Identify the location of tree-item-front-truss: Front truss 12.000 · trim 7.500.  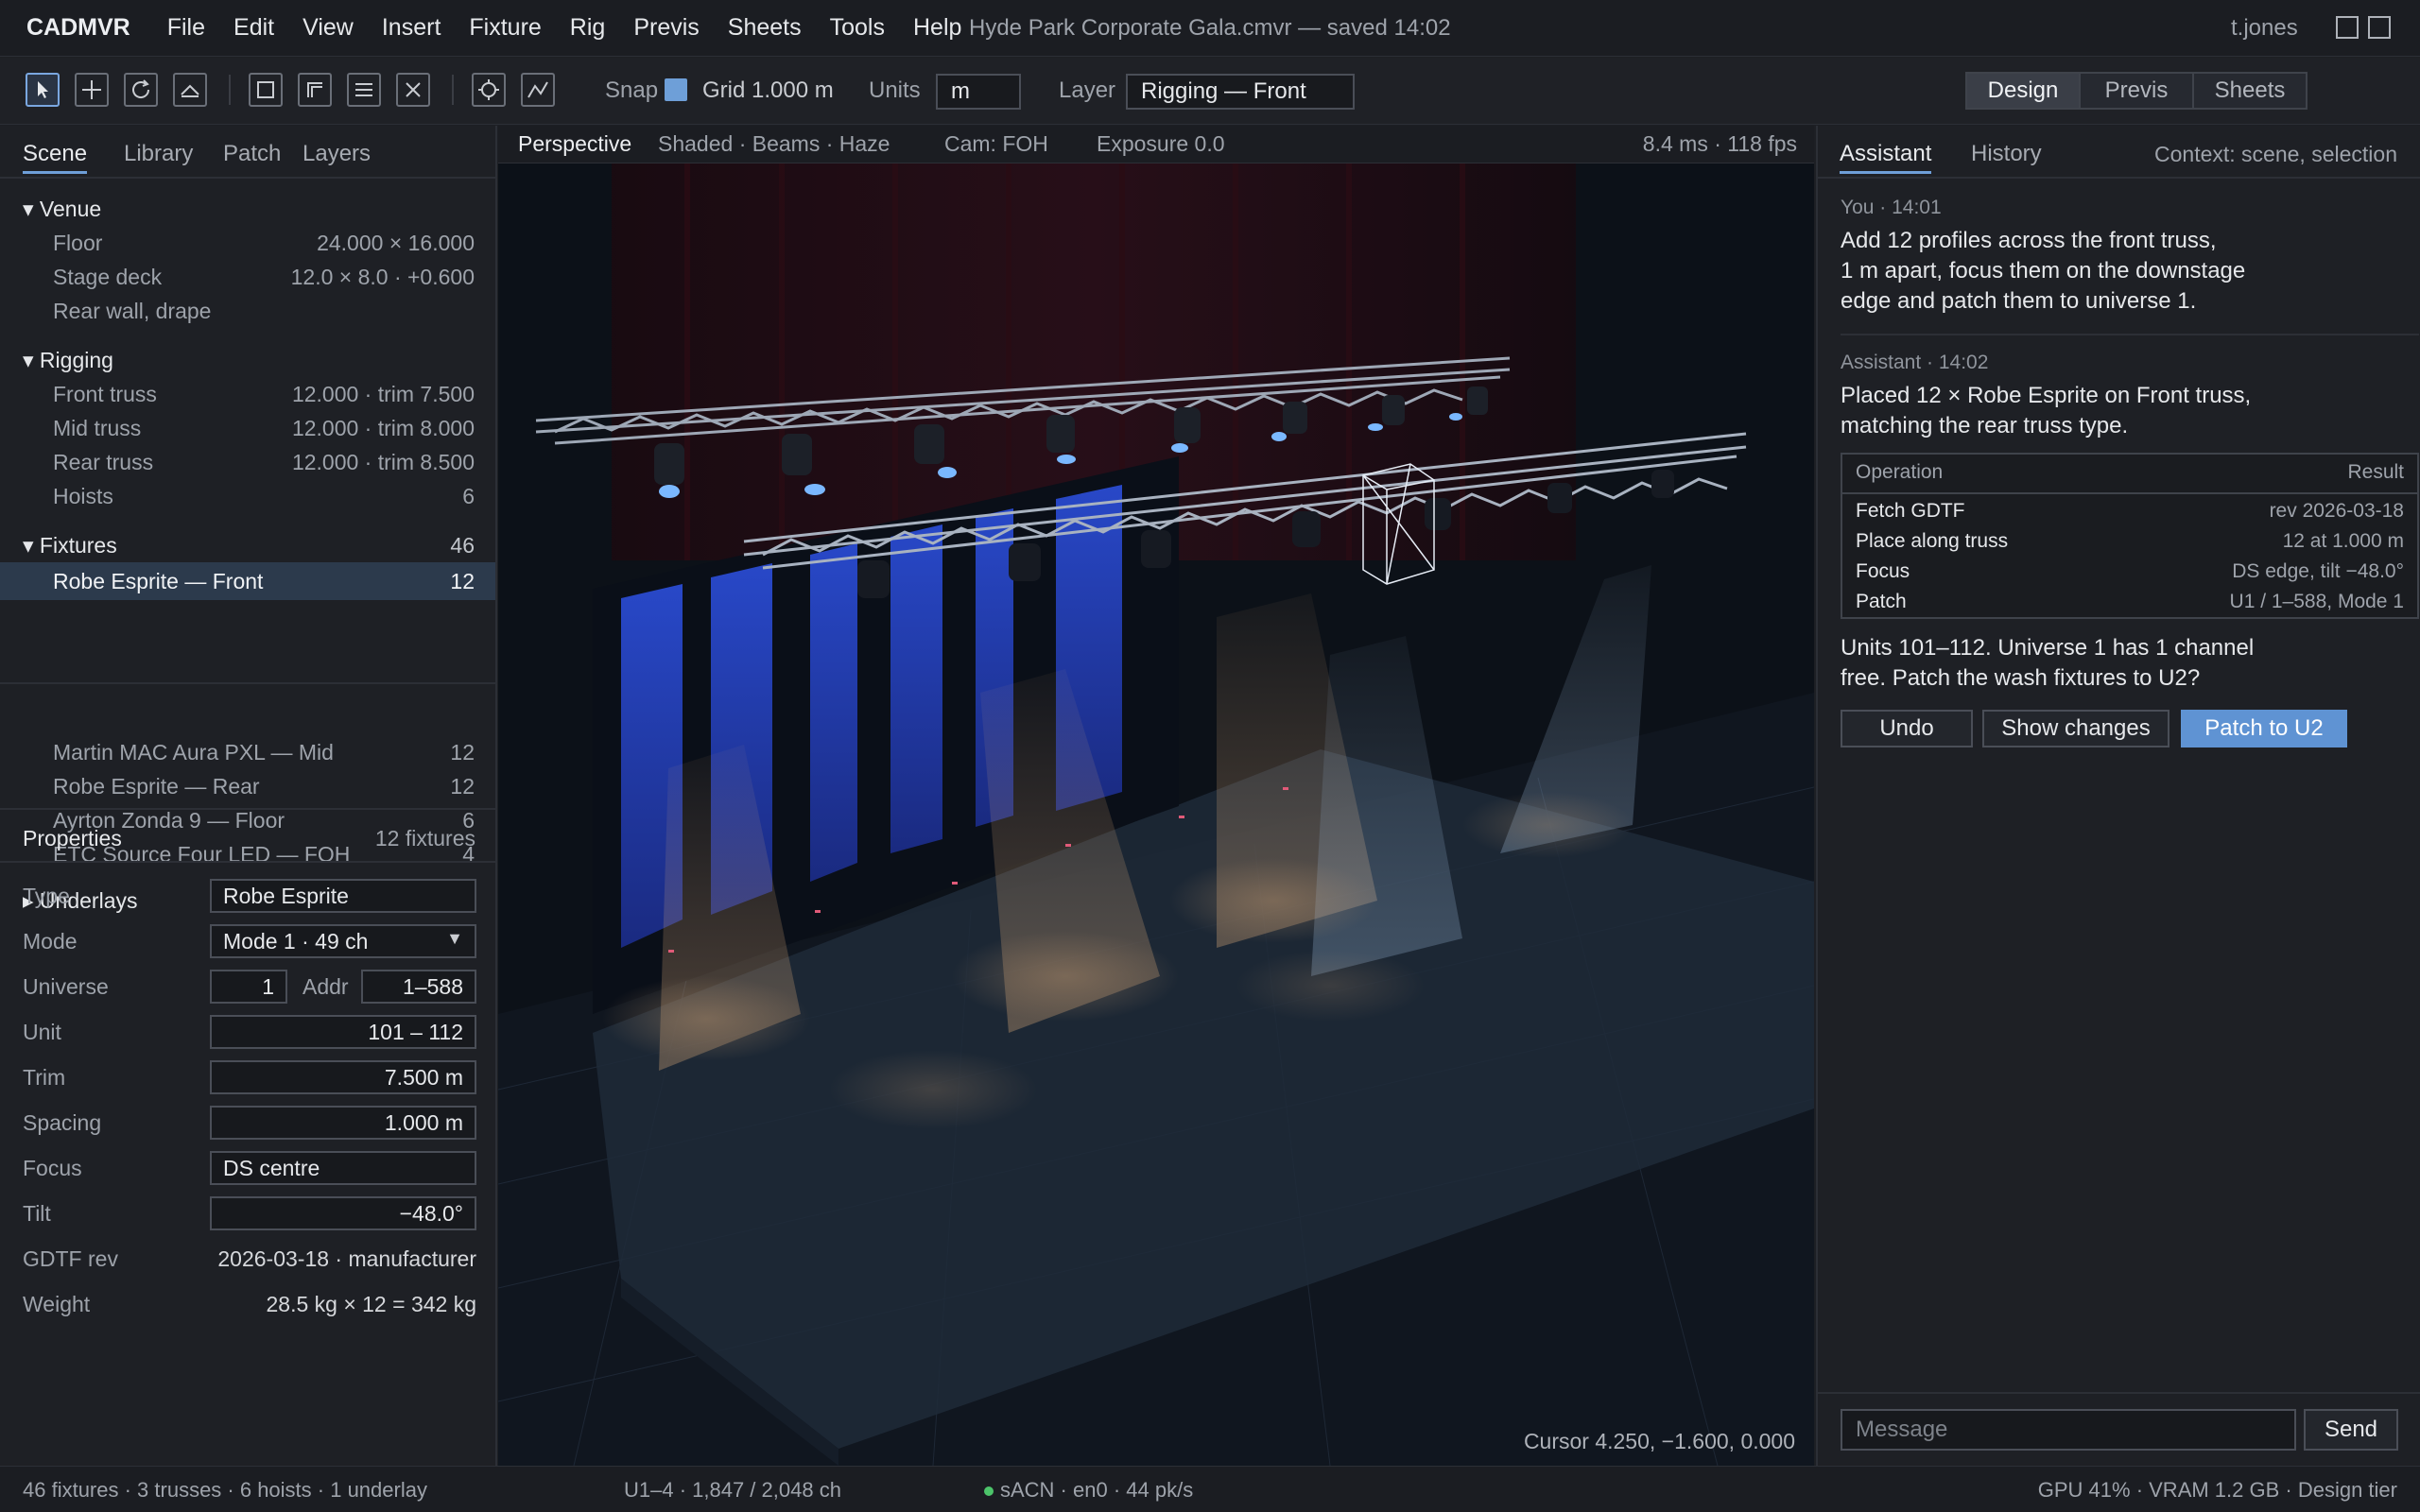
(247, 394).